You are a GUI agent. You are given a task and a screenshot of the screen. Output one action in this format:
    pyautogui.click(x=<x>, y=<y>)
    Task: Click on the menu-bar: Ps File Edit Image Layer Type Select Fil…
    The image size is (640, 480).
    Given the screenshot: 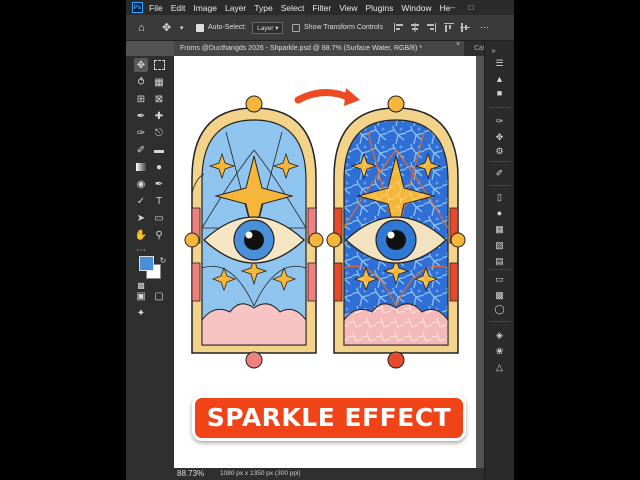 What is the action you would take?
    pyautogui.click(x=320, y=7)
    